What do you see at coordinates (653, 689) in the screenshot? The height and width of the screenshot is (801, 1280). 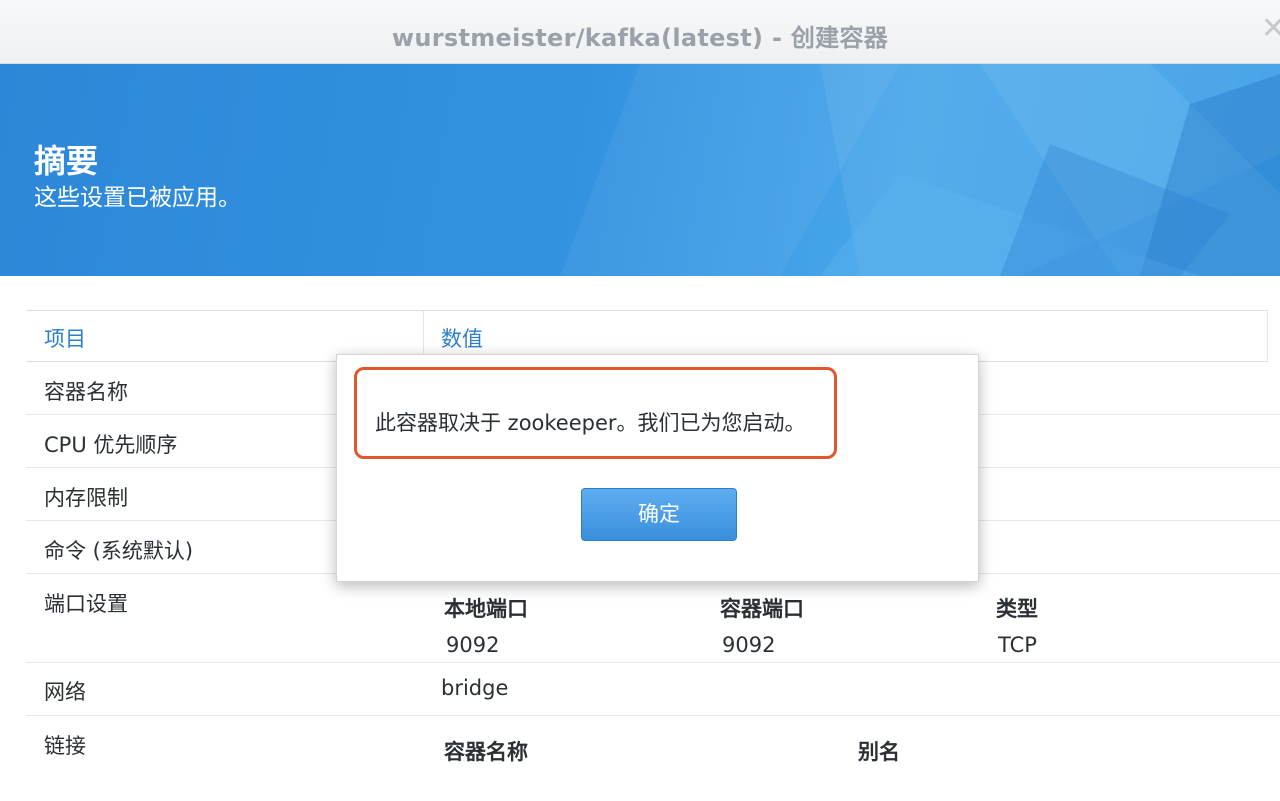 I see `table-row: 网络 bridge` at bounding box center [653, 689].